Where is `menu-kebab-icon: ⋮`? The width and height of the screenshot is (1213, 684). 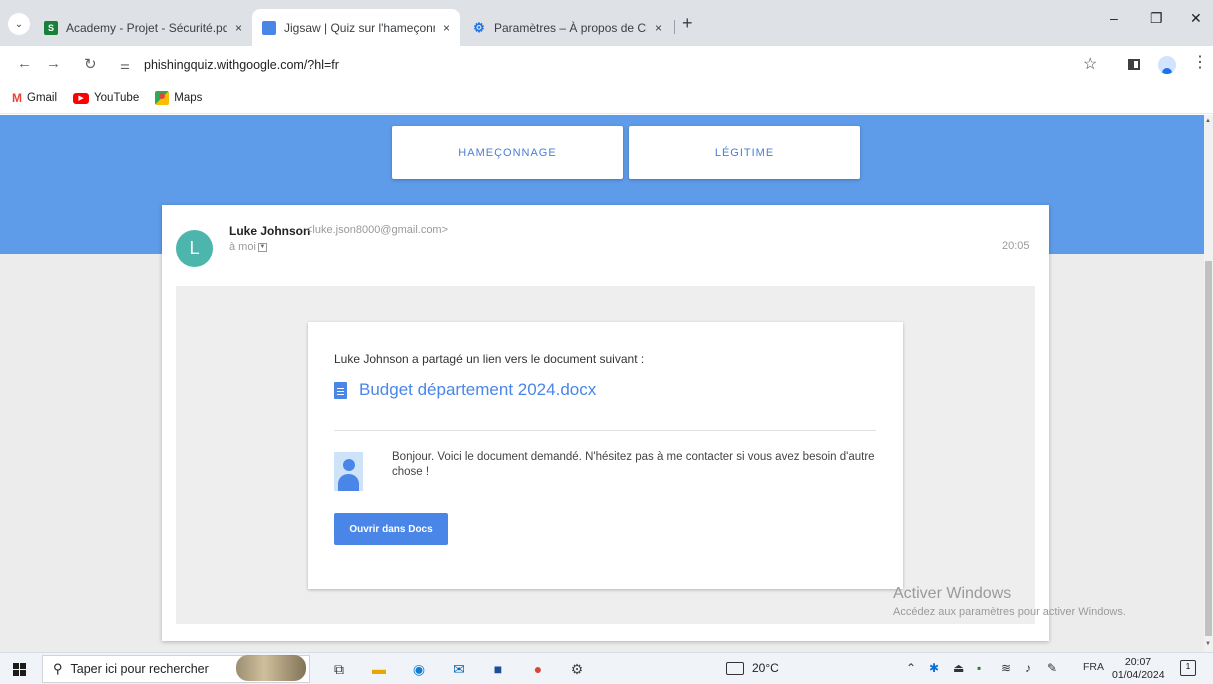
menu-kebab-icon: ⋮ is located at coordinates (1200, 63).